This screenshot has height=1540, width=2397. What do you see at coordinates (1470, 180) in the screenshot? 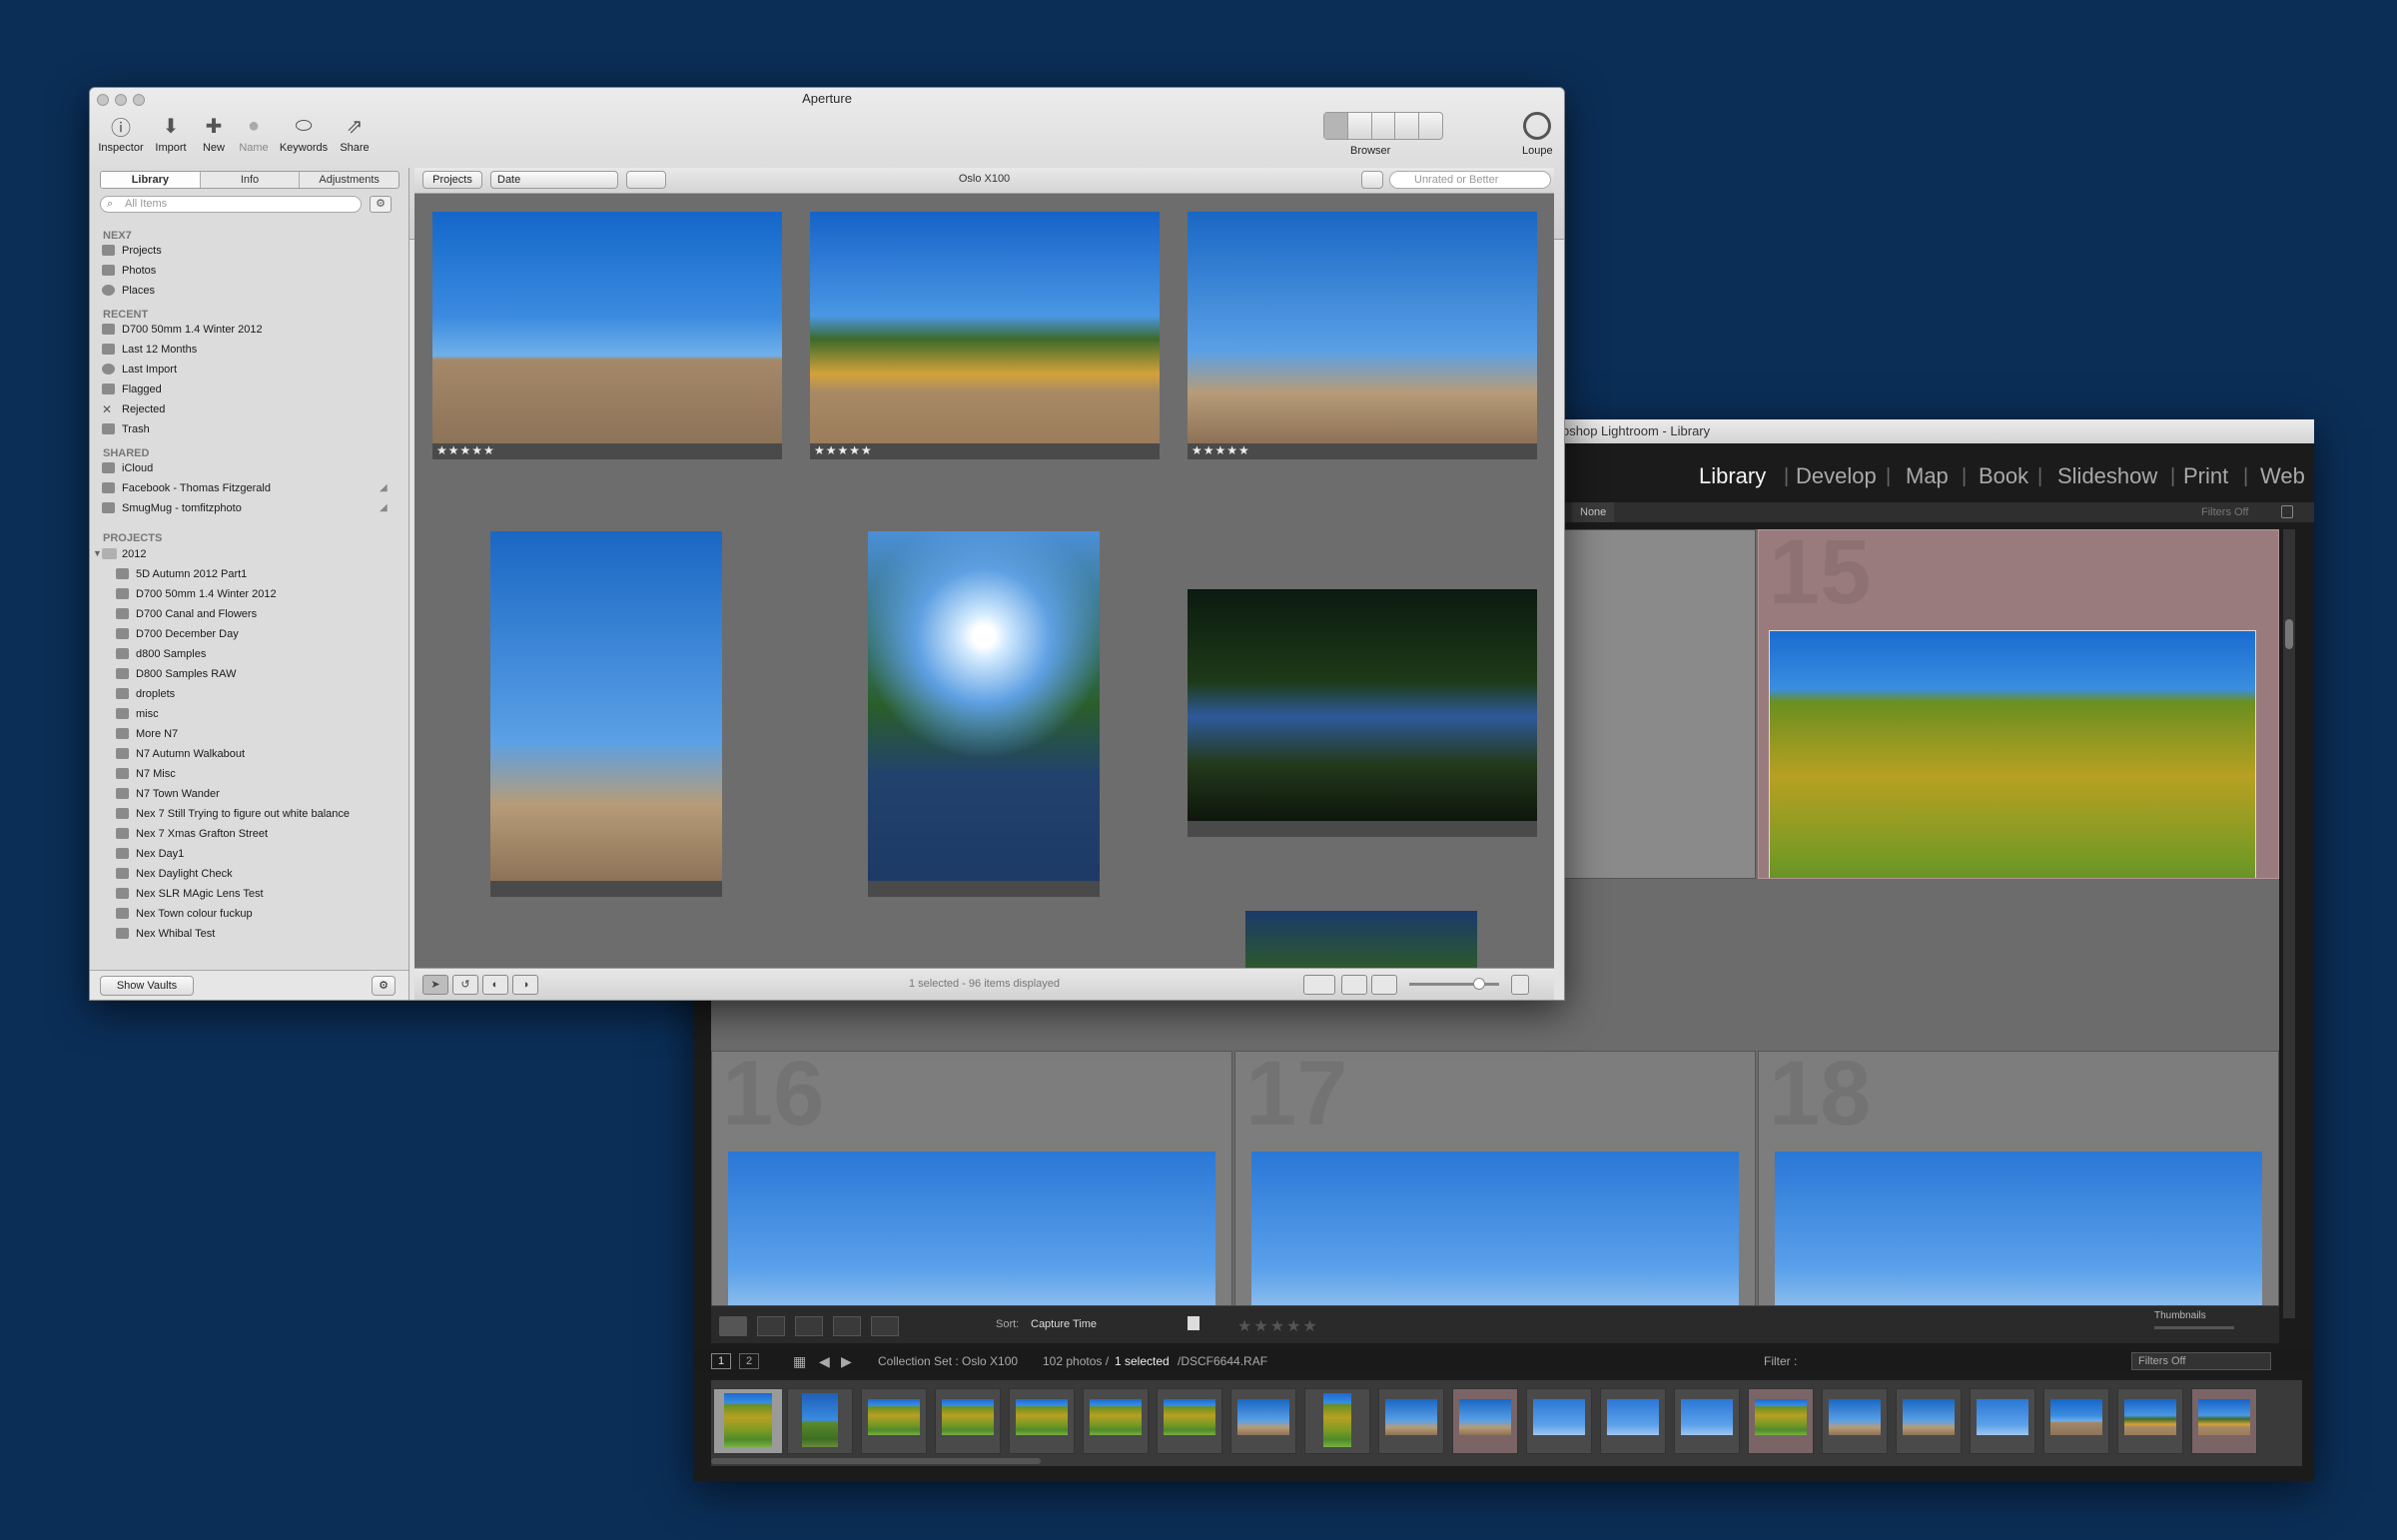
I see `rating-filter-field: Unrated or Better` at bounding box center [1470, 180].